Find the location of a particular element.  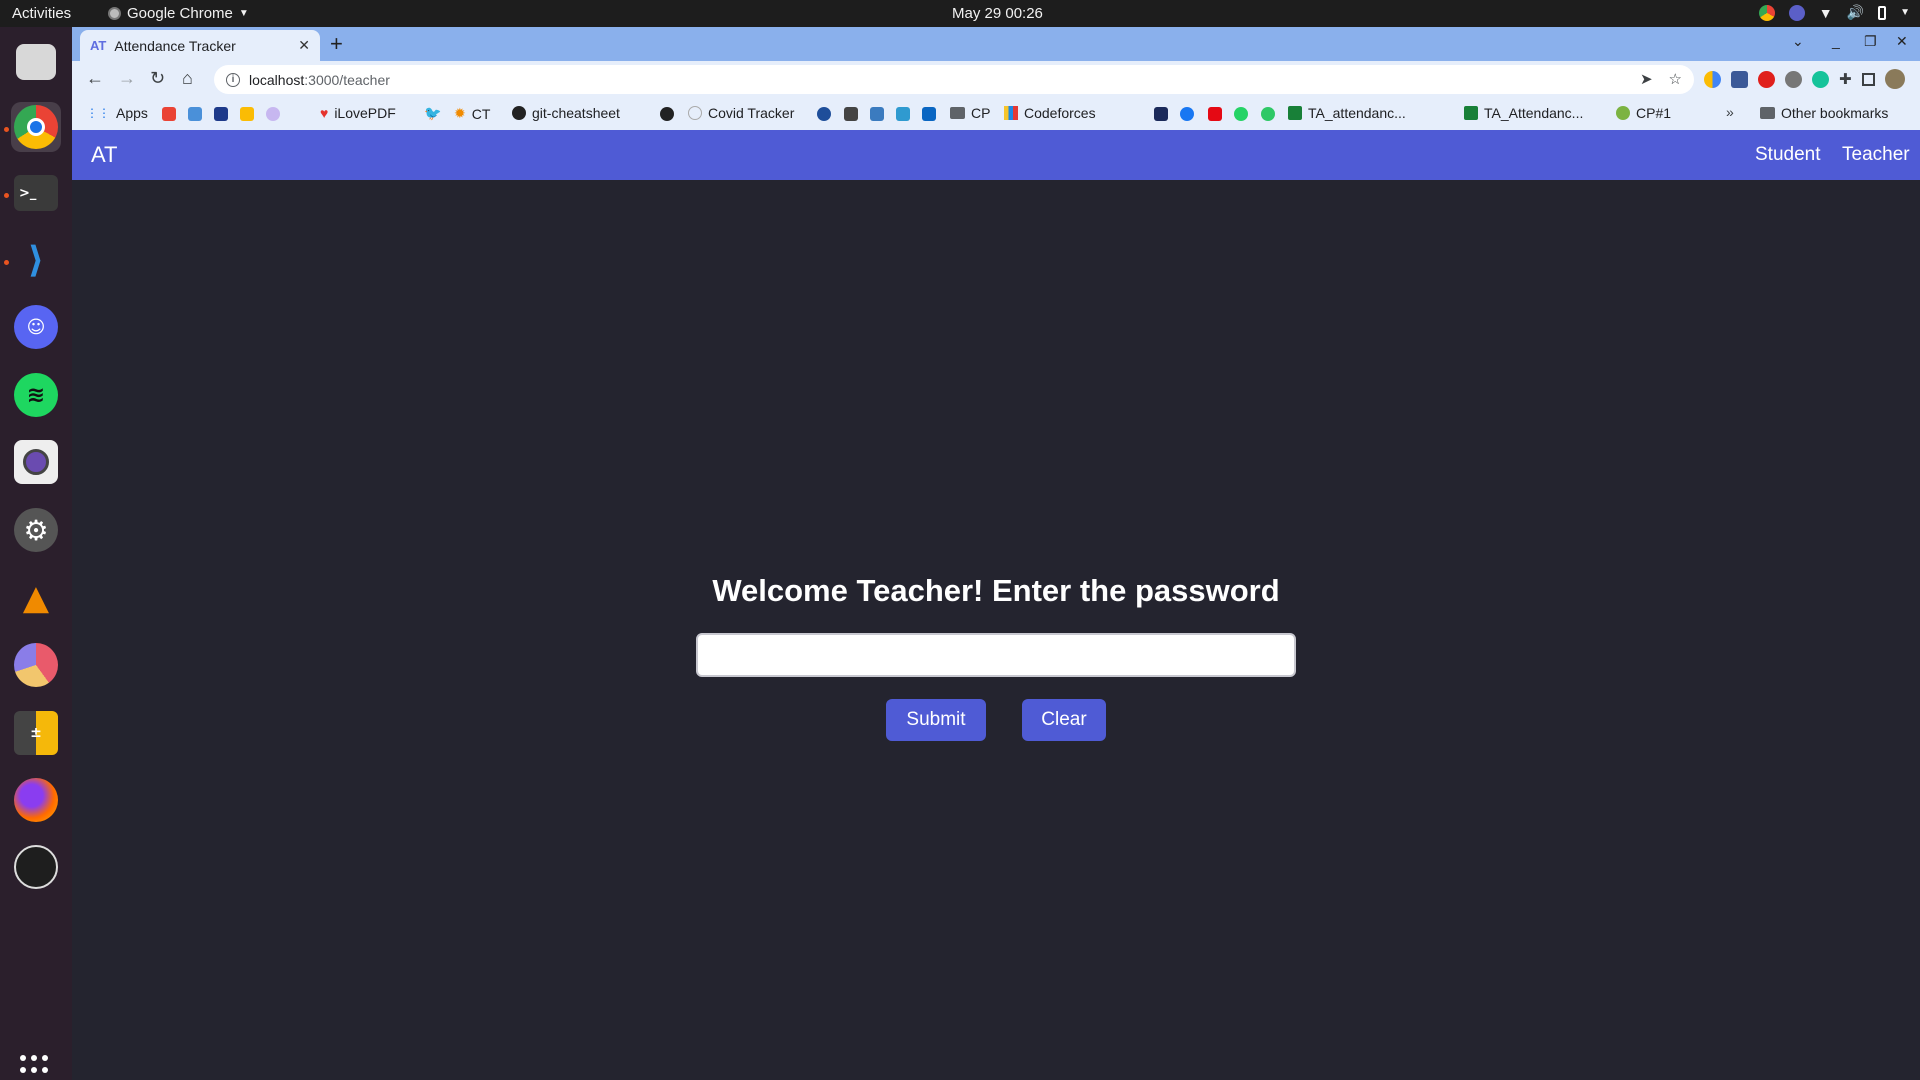

bookmark-label: Apps is located at coordinates (132, 113).